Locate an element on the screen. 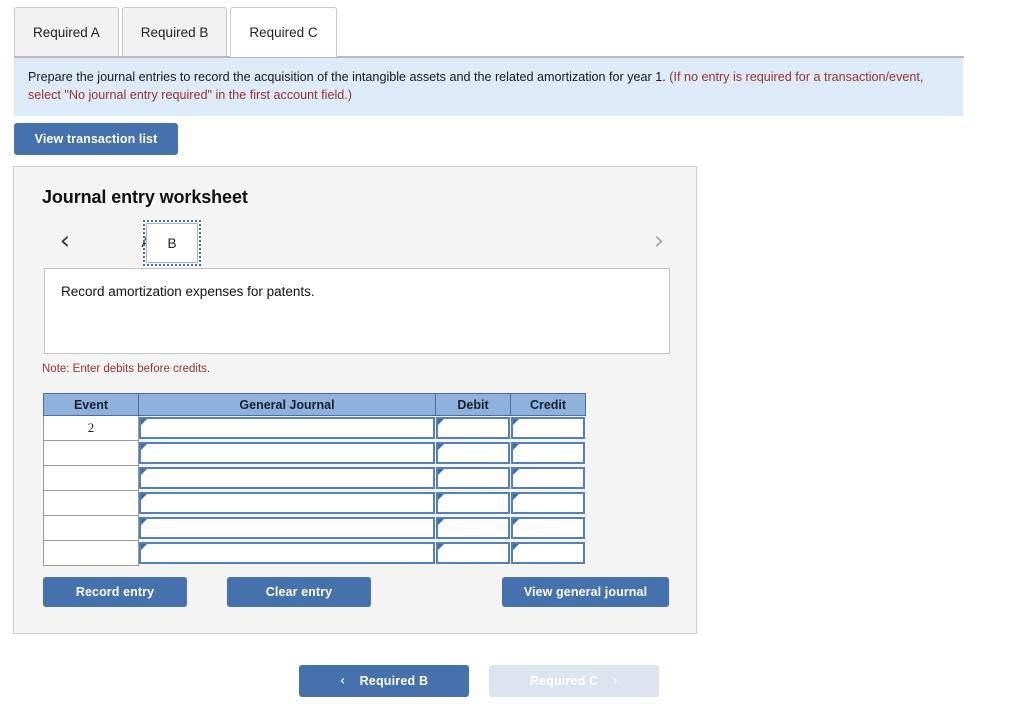 The image size is (1024, 728). column-header-debit: Debit is located at coordinates (473, 404).